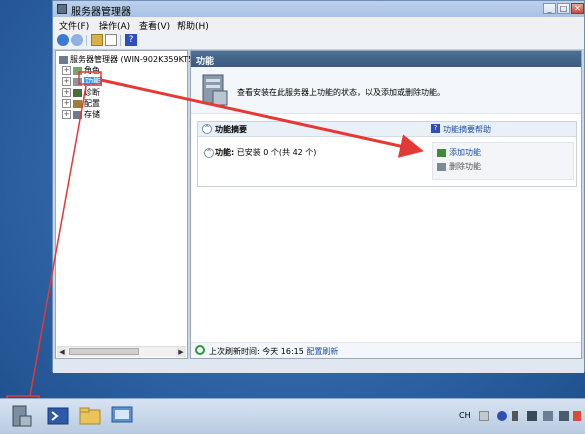 The height and width of the screenshot is (434, 585). What do you see at coordinates (22, 416) in the screenshot?
I see `server-manager-taskbar-icon` at bounding box center [22, 416].